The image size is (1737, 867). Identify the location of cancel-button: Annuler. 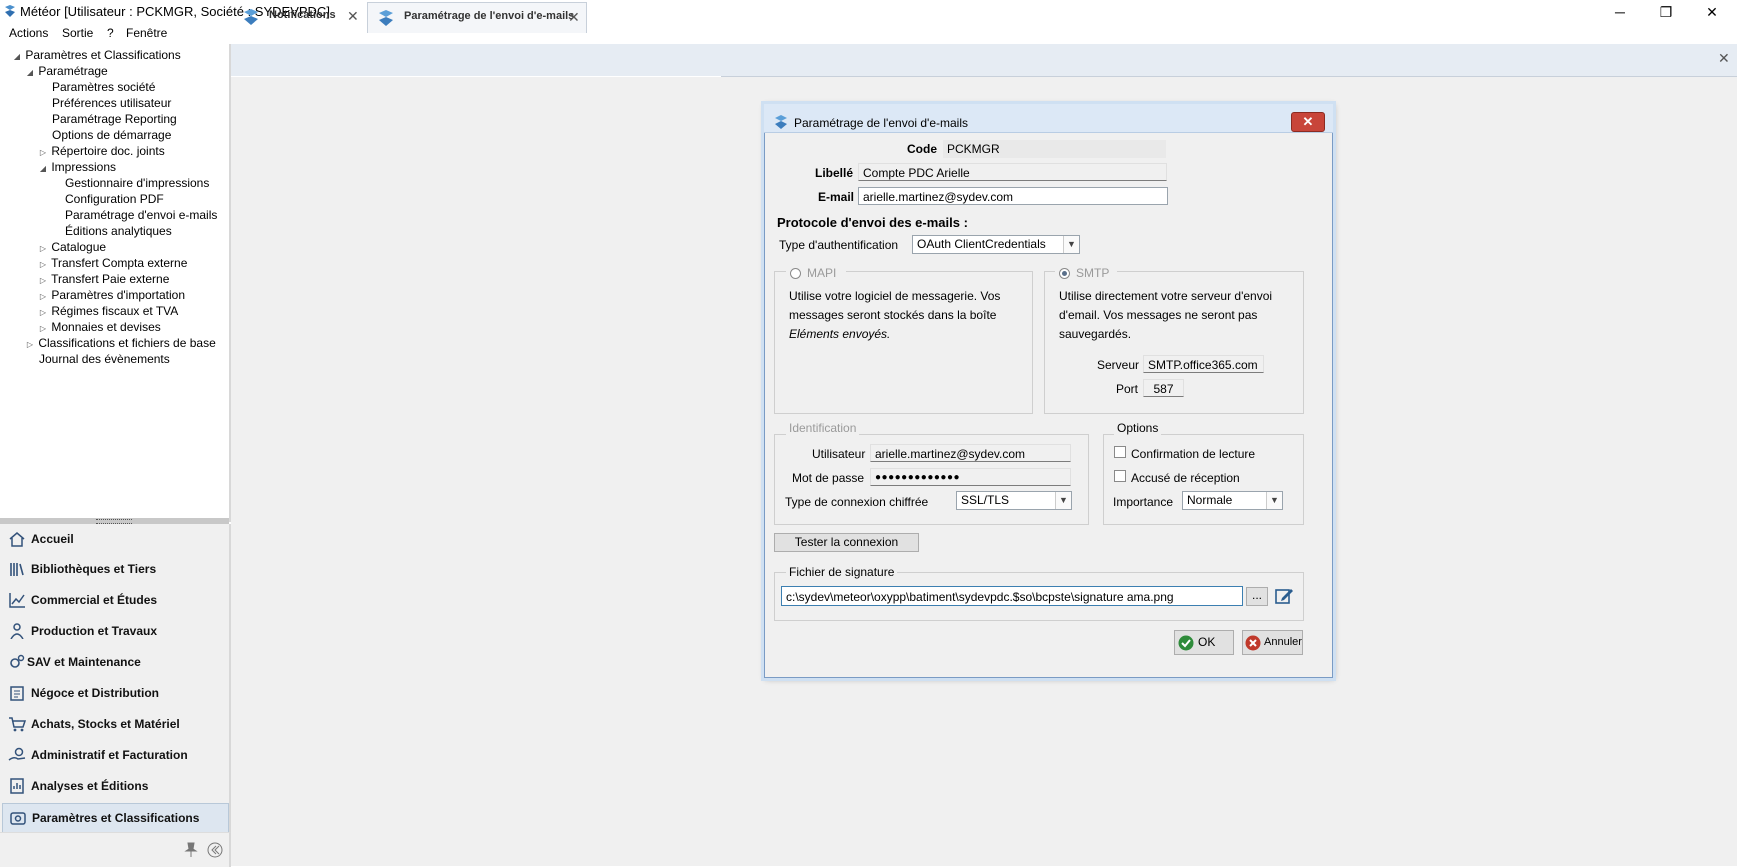
(1272, 642).